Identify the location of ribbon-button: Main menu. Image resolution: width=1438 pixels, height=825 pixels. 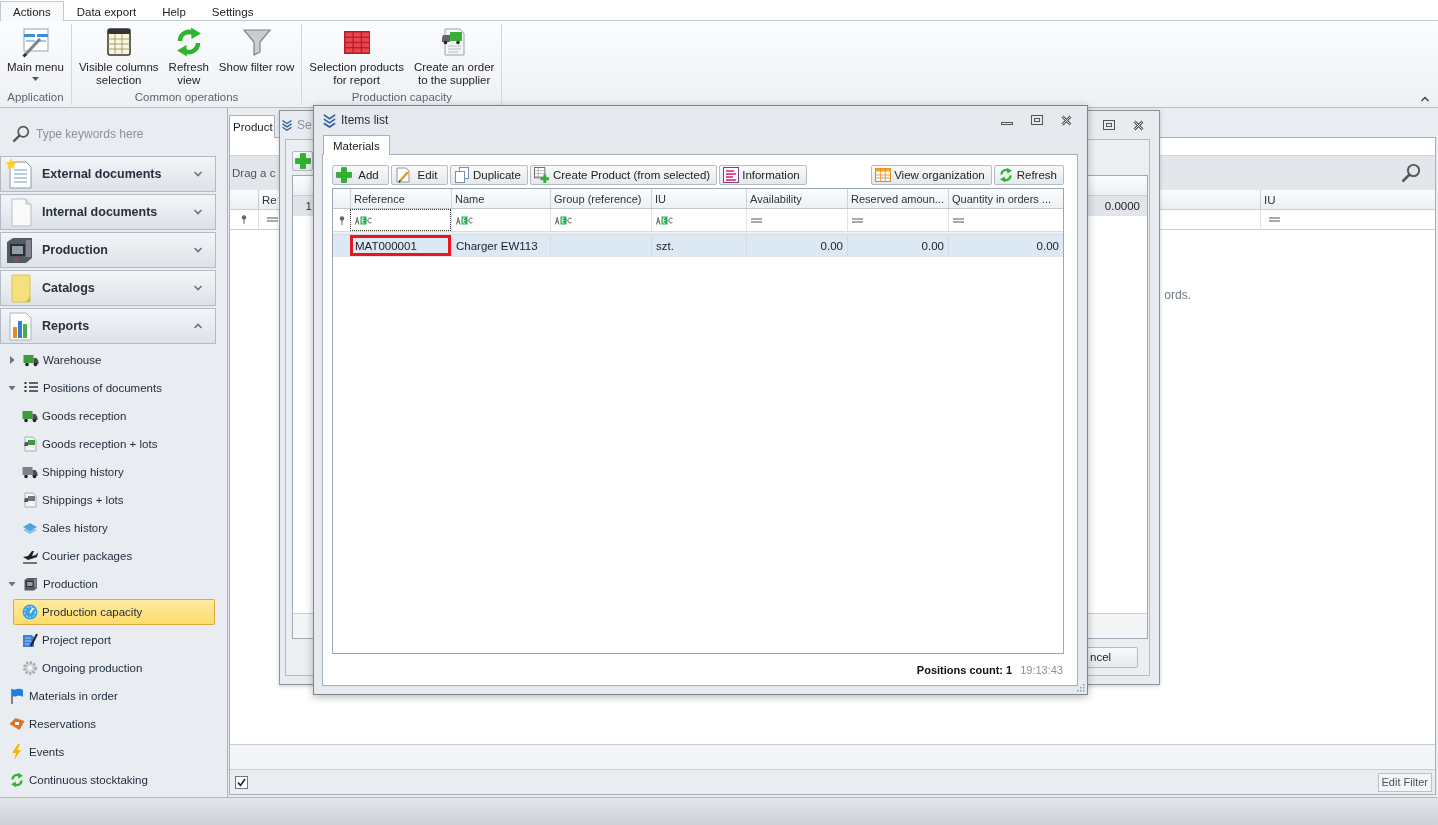
(35, 53).